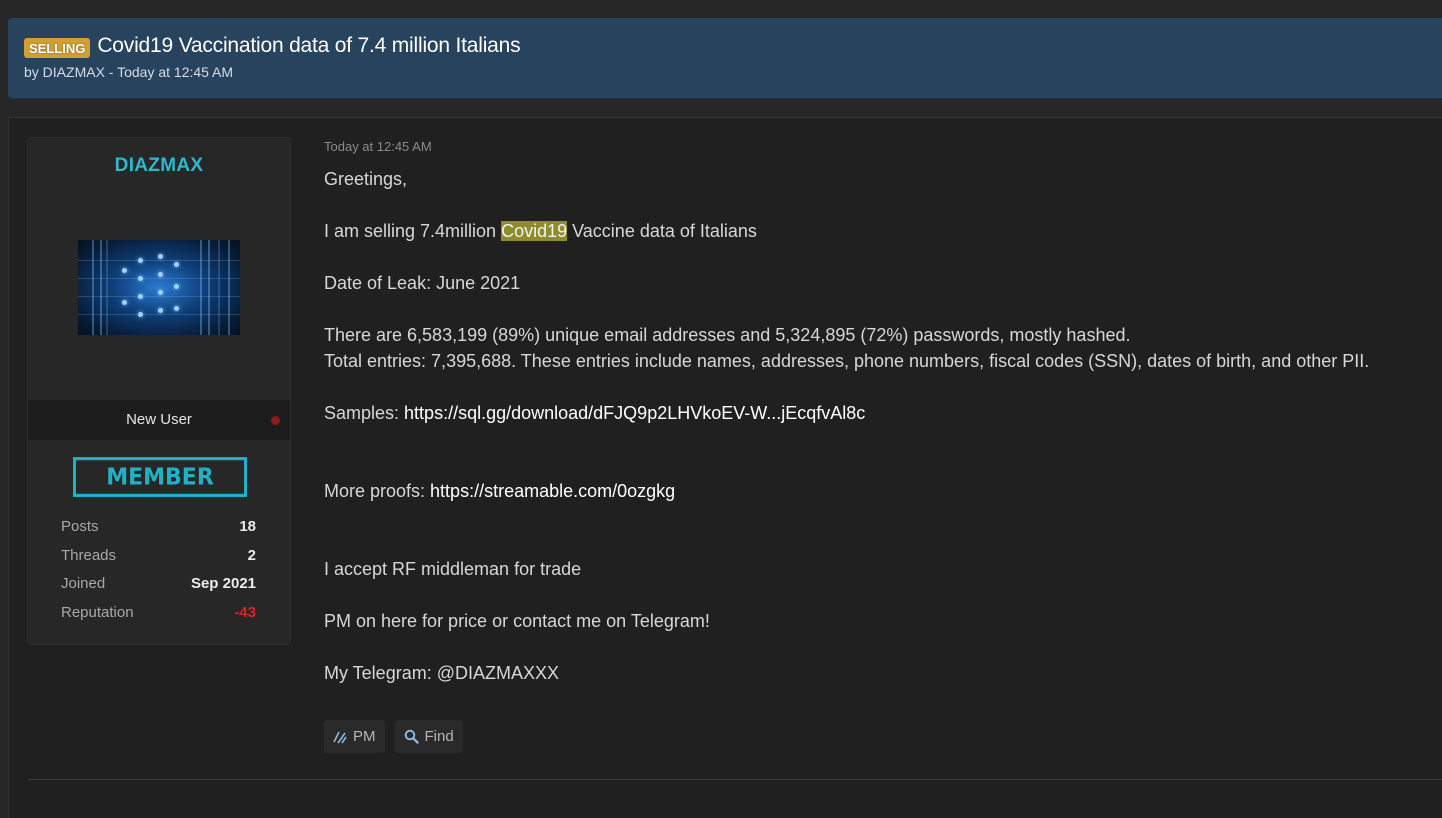  Describe the element at coordinates (83, 584) in the screenshot. I see `stat-label: Joined` at that location.